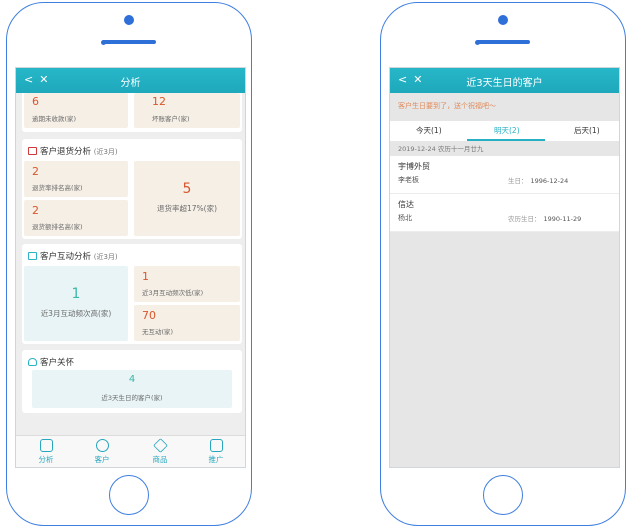 The height and width of the screenshot is (529, 640). What do you see at coordinates (66, 257) in the screenshot?
I see `interaction-title-text: 客户互动分析` at bounding box center [66, 257].